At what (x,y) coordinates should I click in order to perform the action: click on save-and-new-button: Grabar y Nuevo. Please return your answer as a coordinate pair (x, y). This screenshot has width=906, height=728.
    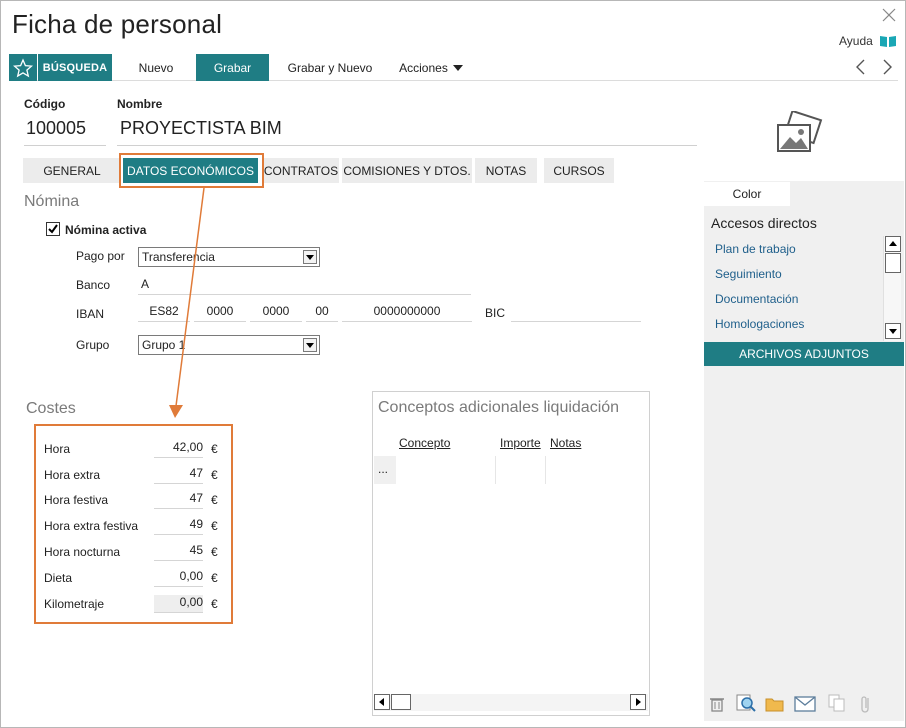
    Looking at the image, I should click on (330, 67).